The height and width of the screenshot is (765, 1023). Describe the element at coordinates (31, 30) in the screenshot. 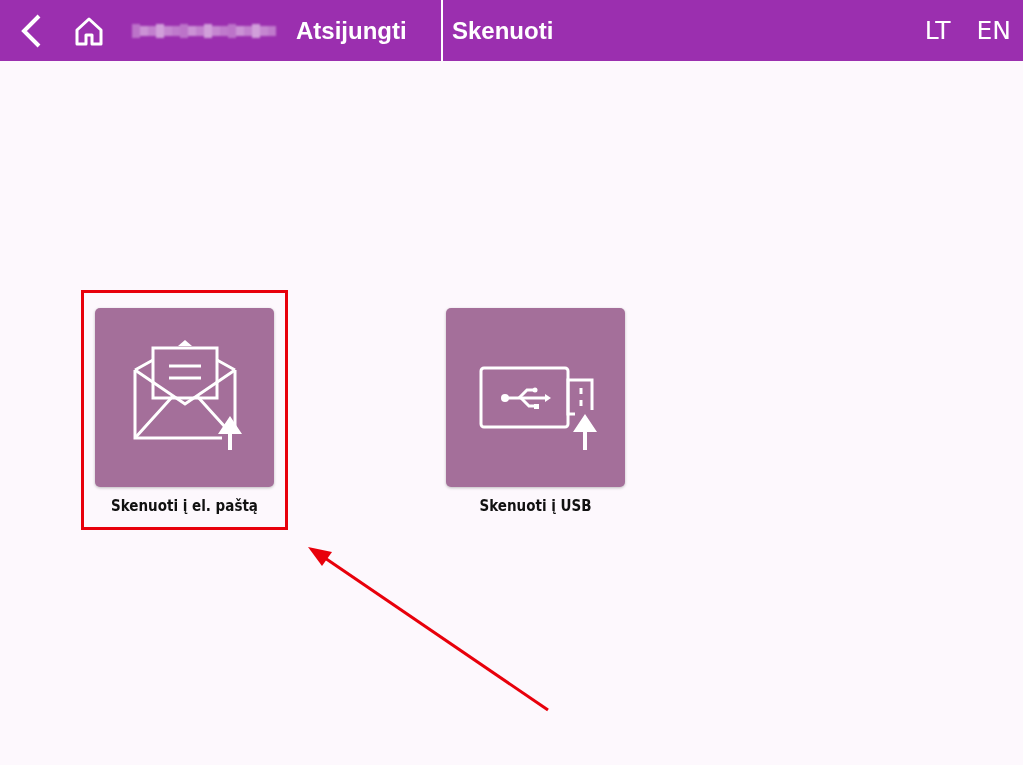

I see `back-icon` at that location.